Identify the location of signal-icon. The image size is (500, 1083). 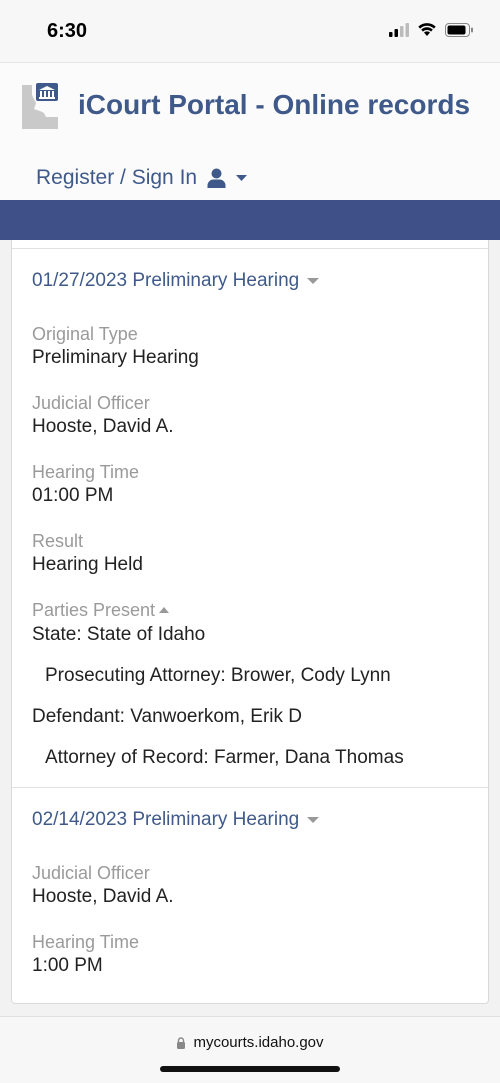
(399, 29).